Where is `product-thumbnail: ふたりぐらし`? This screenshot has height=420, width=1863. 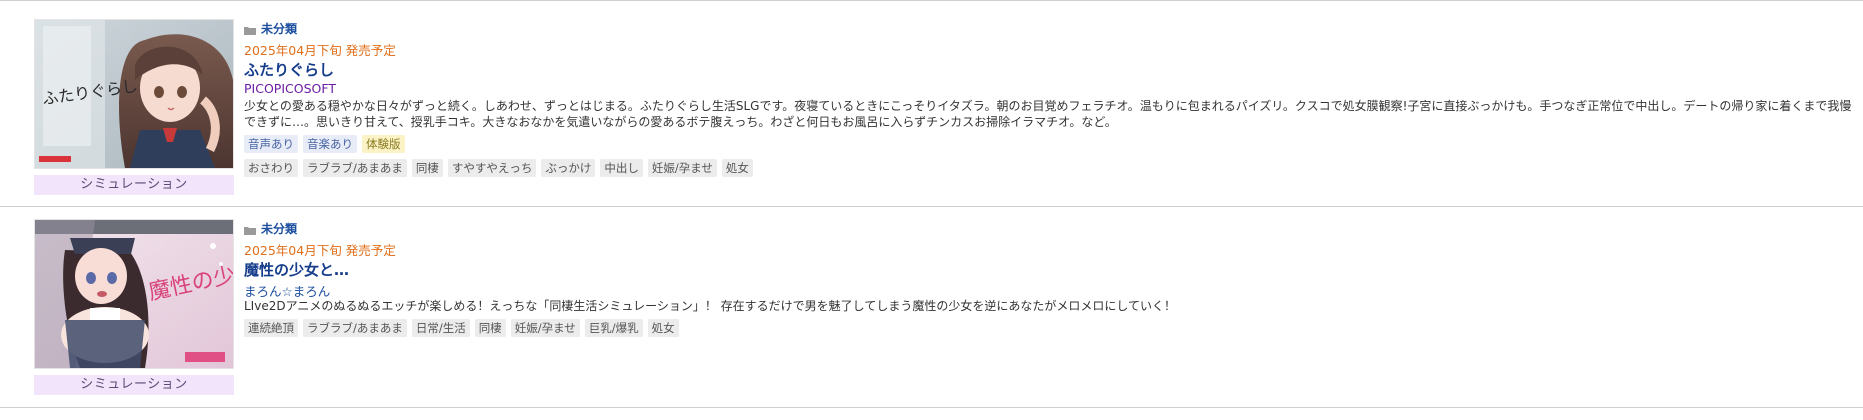 product-thumbnail: ふたりぐらし is located at coordinates (134, 94).